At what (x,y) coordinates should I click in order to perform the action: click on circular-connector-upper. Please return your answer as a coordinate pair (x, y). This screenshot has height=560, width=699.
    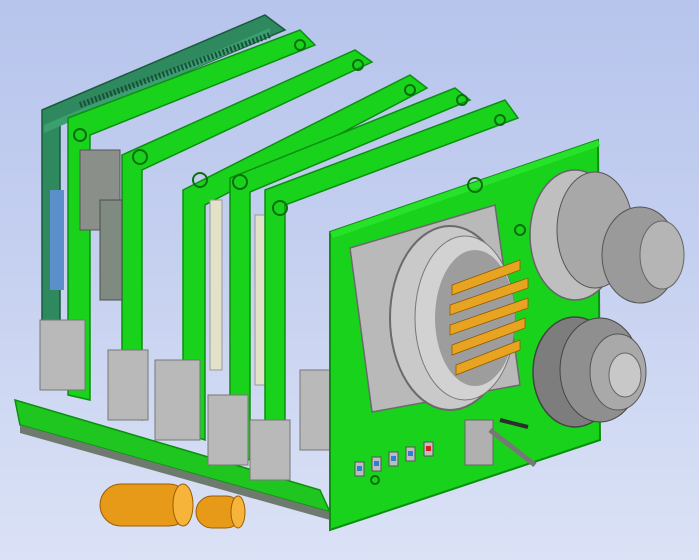
    Looking at the image, I should click on (607, 236).